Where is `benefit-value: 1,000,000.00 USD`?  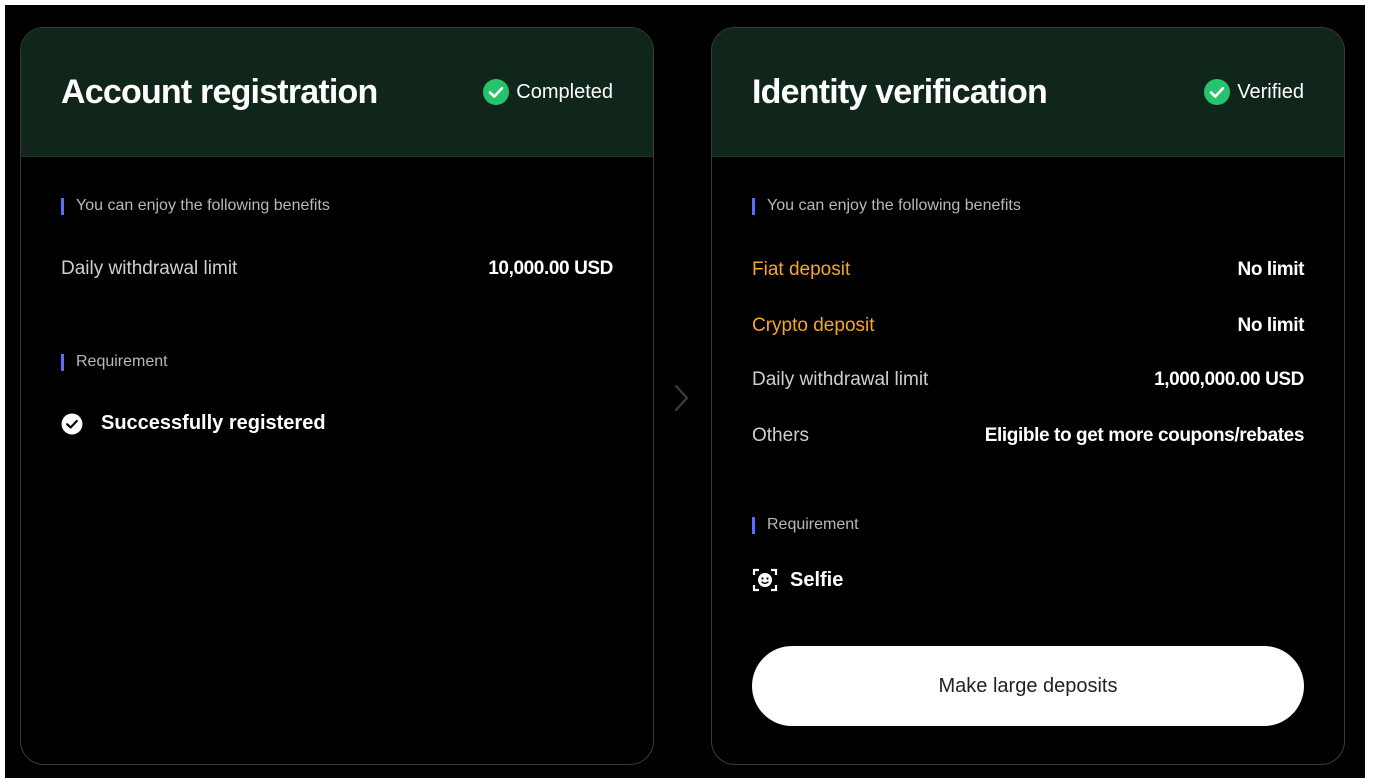
benefit-value: 1,000,000.00 USD is located at coordinates (1229, 379).